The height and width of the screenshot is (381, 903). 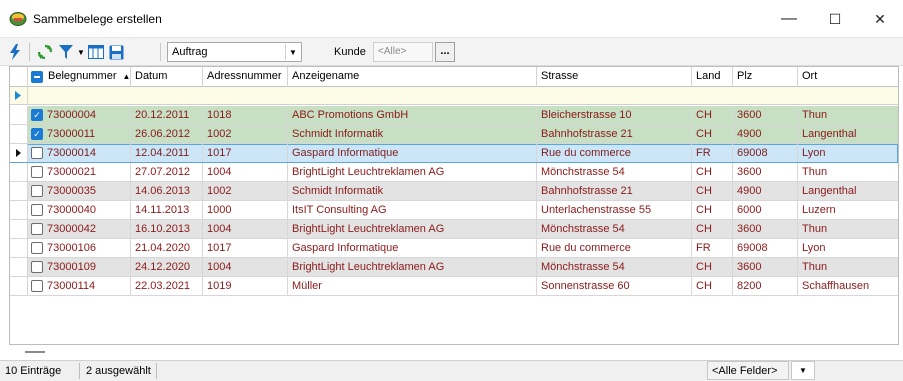 I want to click on cell-belegnummer: ✓ 73000011, so click(x=79, y=134).